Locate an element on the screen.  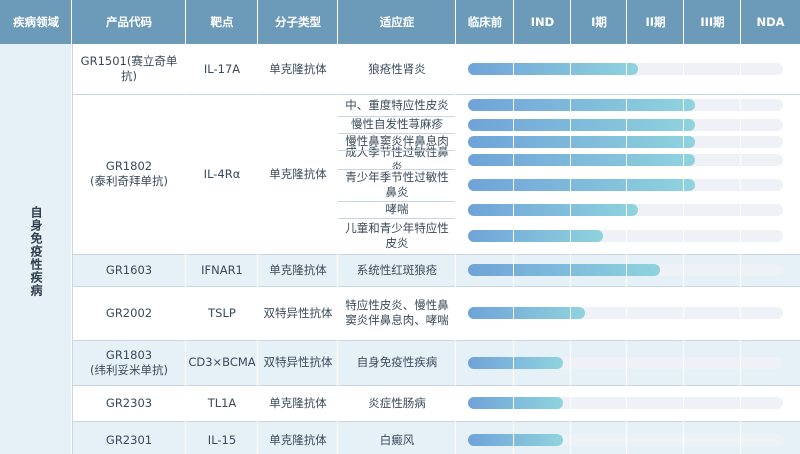
indication: 成人季节性过敏性鼻炎 is located at coordinates (397, 159).